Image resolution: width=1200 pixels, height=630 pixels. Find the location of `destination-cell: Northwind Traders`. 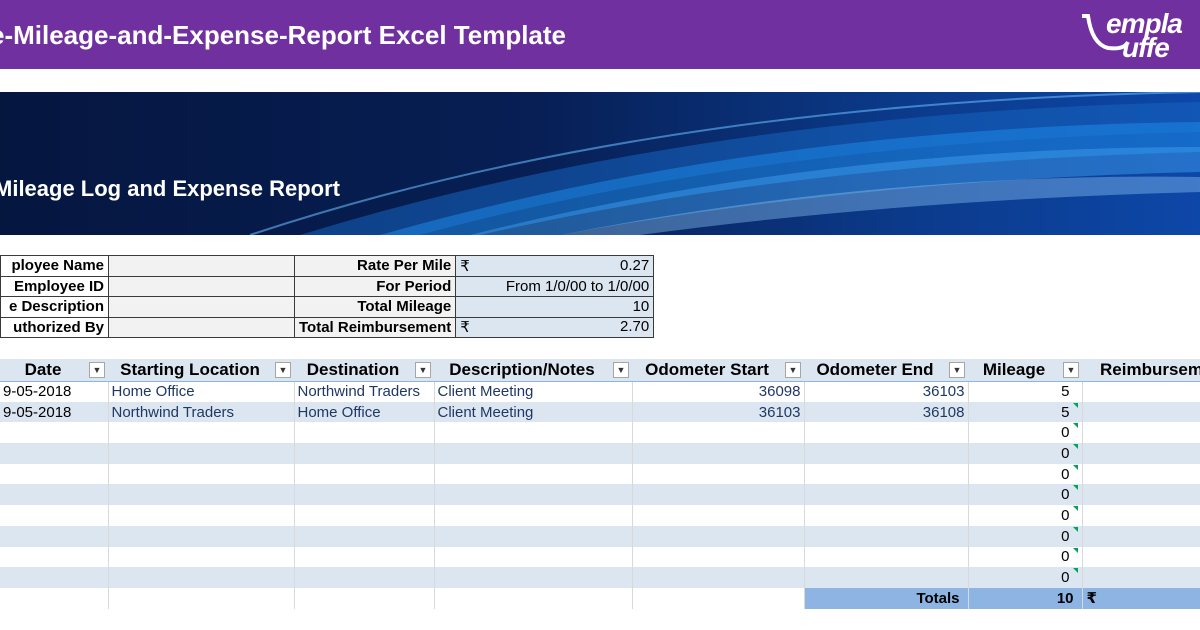

destination-cell: Northwind Traders is located at coordinates (364, 391).